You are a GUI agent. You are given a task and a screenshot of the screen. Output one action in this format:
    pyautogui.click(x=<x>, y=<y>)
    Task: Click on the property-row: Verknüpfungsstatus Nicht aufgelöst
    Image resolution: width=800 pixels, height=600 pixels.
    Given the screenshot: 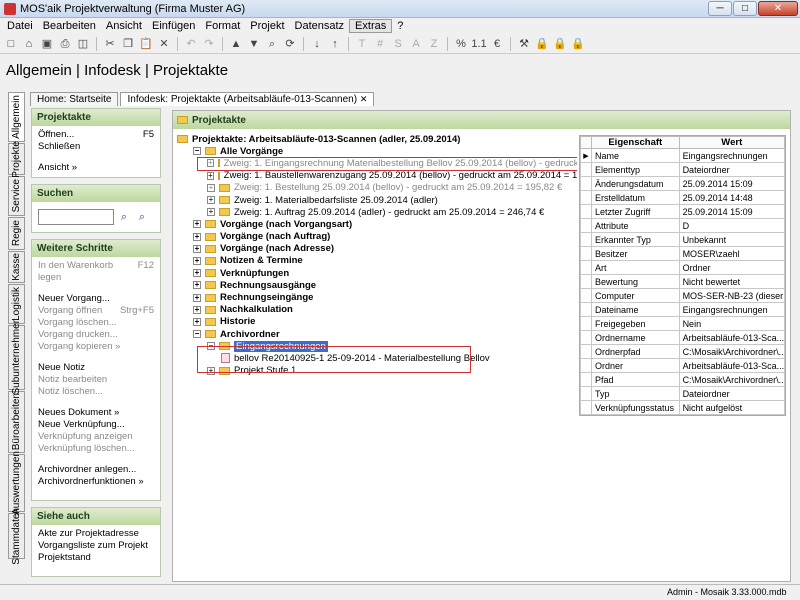 What is the action you would take?
    pyautogui.click(x=683, y=407)
    